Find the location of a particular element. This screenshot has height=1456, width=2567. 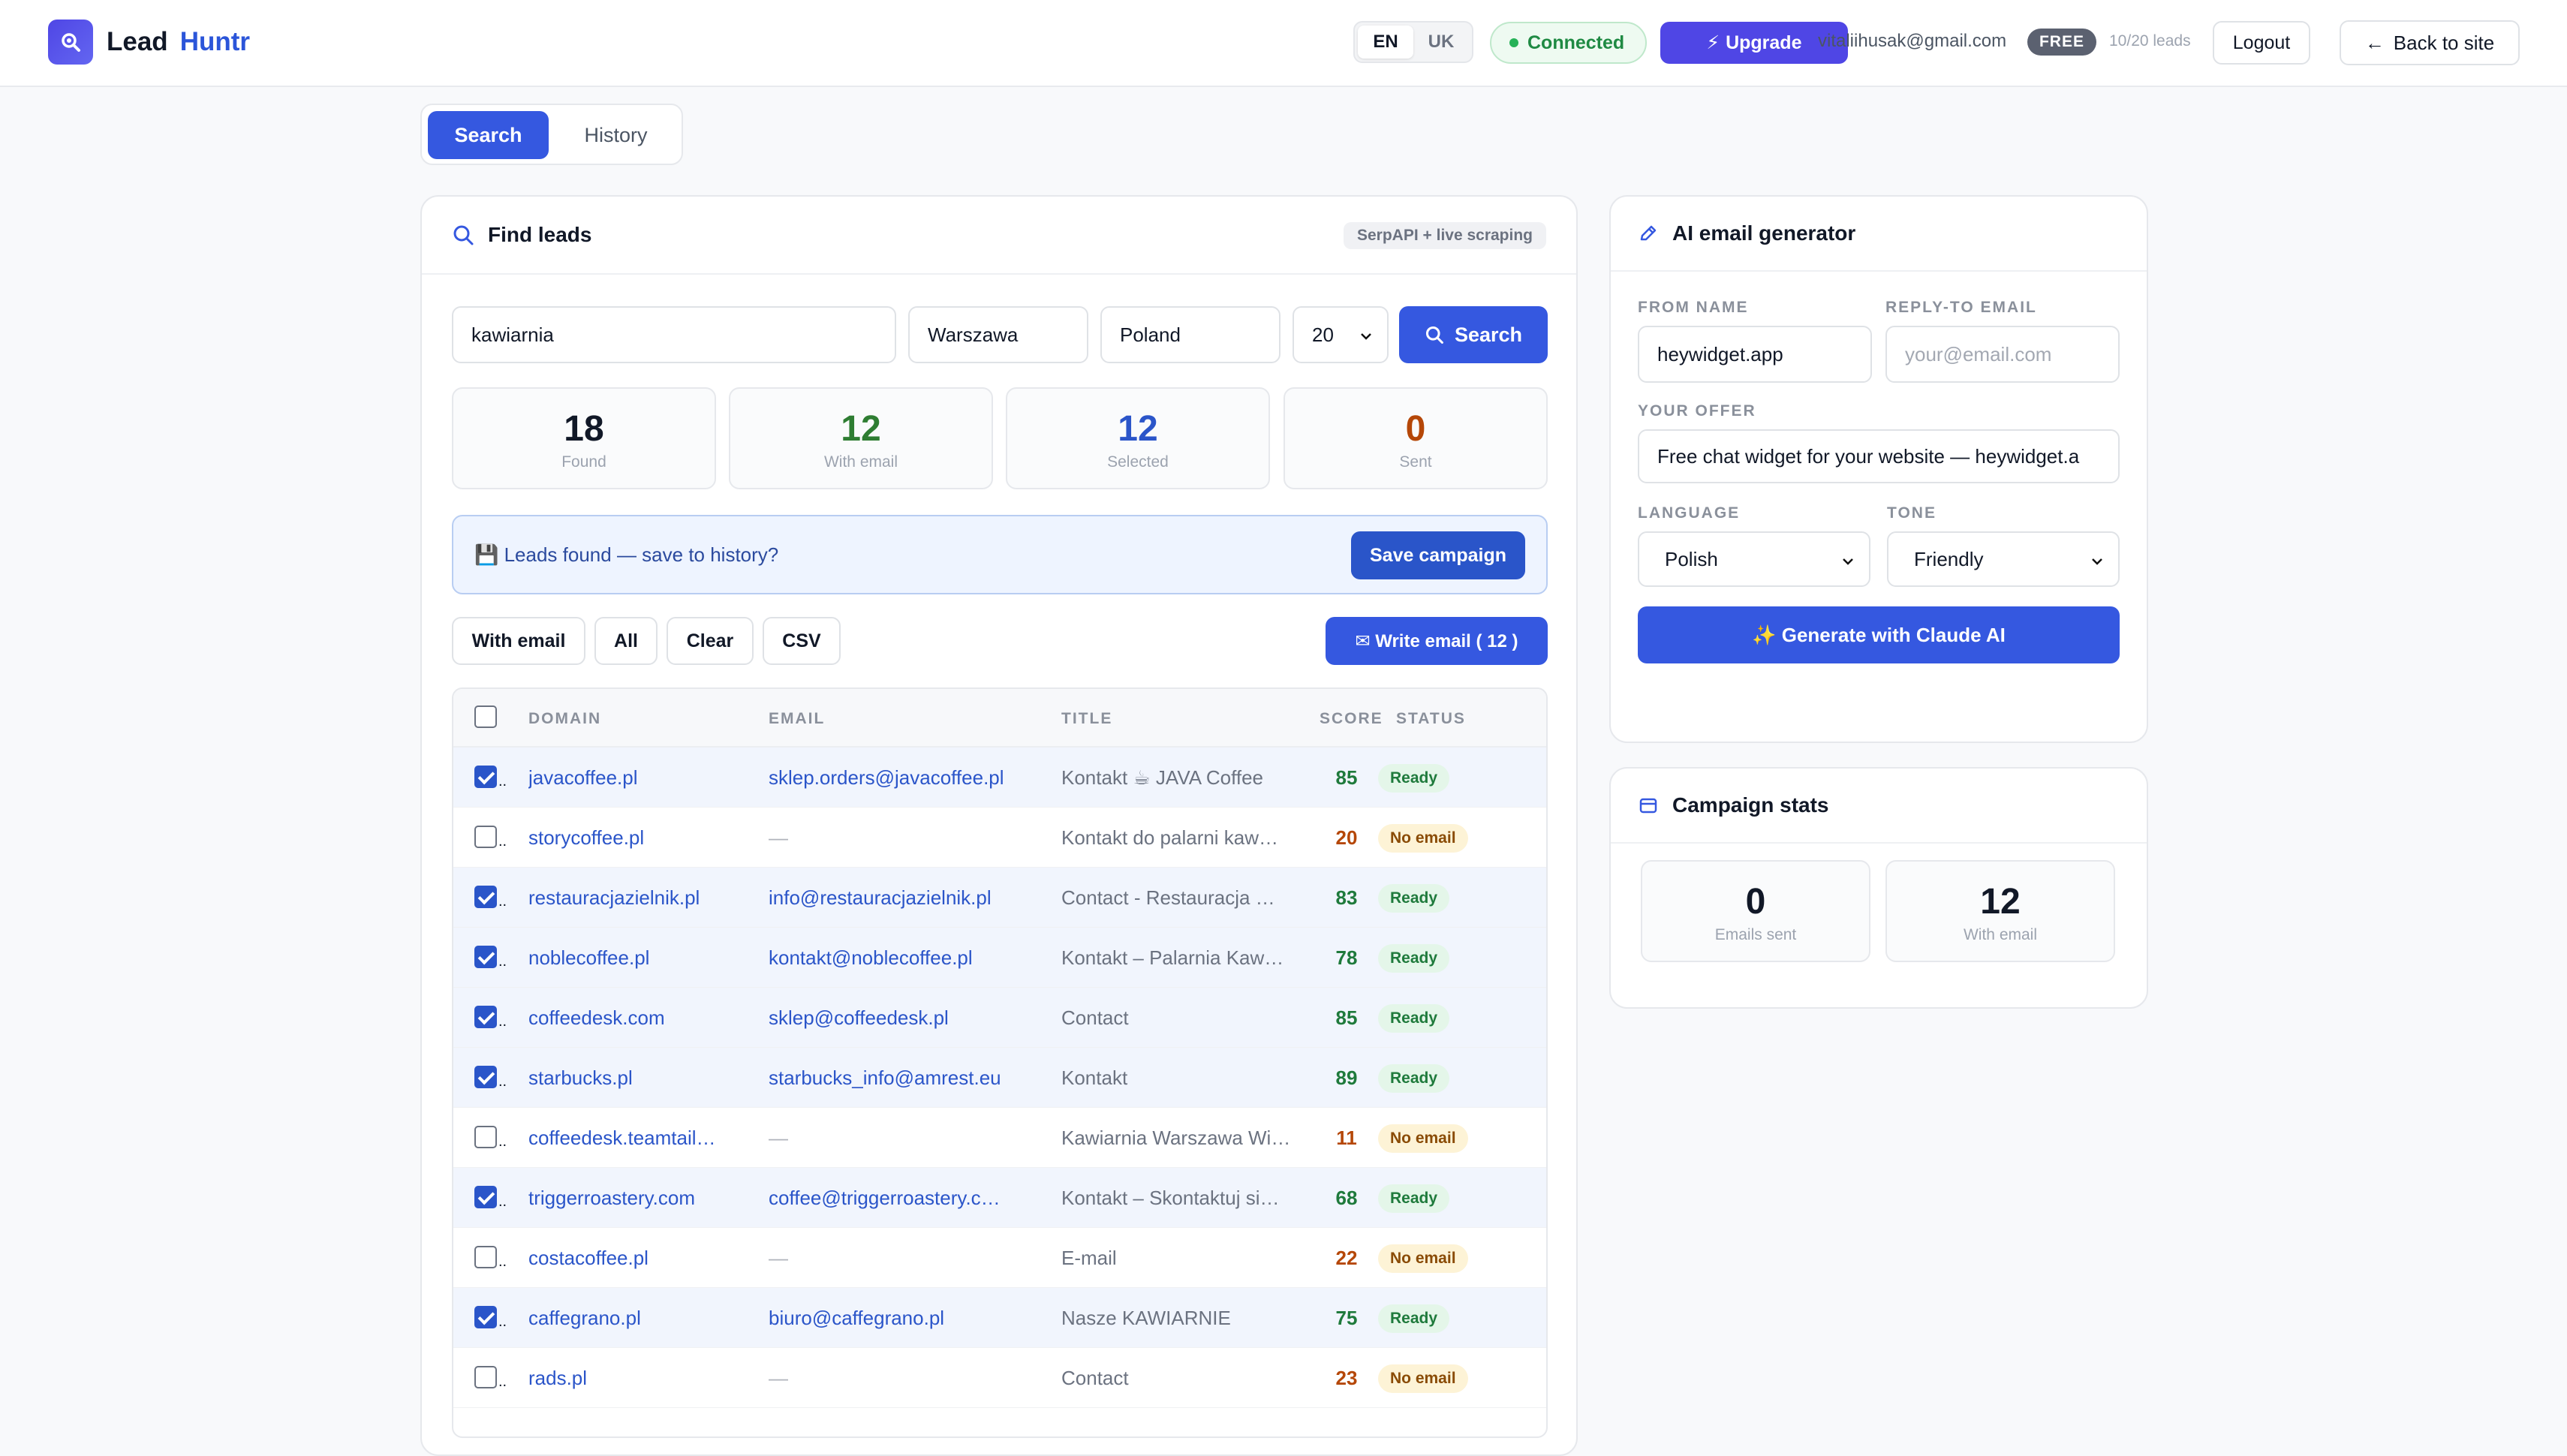

row-domain-link: rads.pl is located at coordinates (641, 1378).